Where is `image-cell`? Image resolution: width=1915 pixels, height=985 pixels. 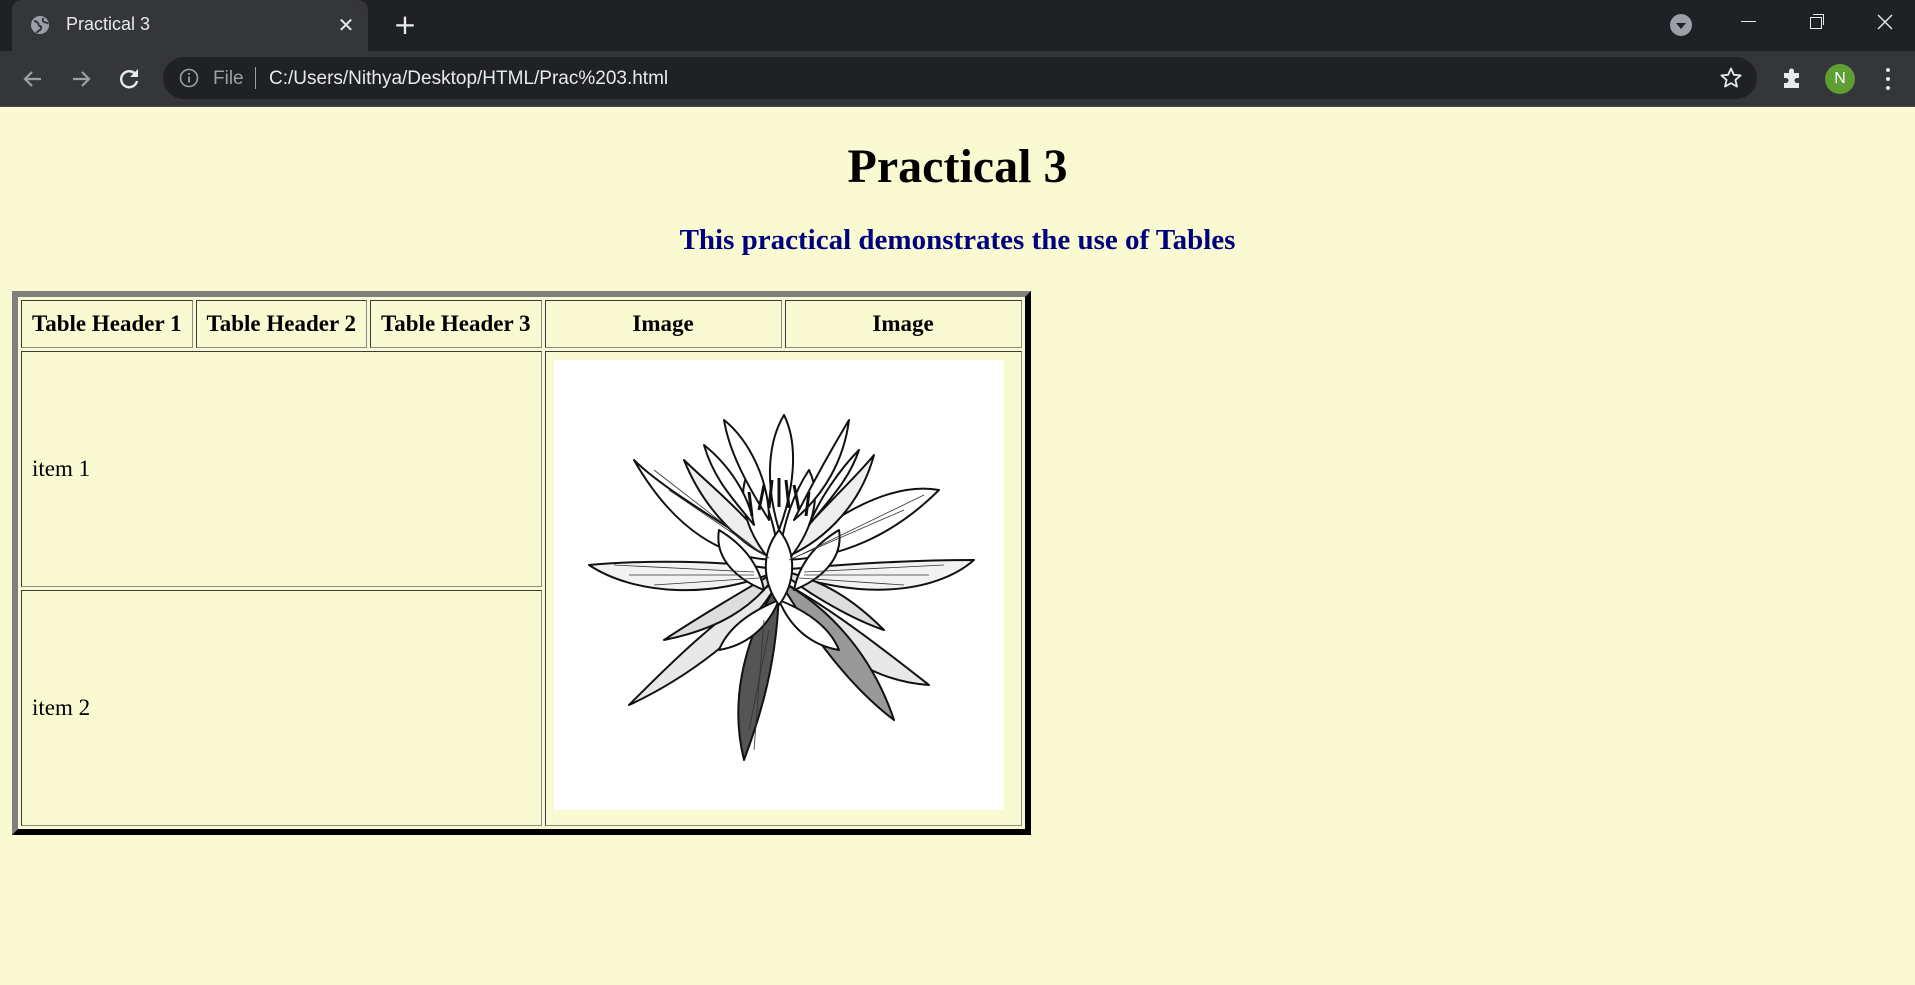 image-cell is located at coordinates (783, 588).